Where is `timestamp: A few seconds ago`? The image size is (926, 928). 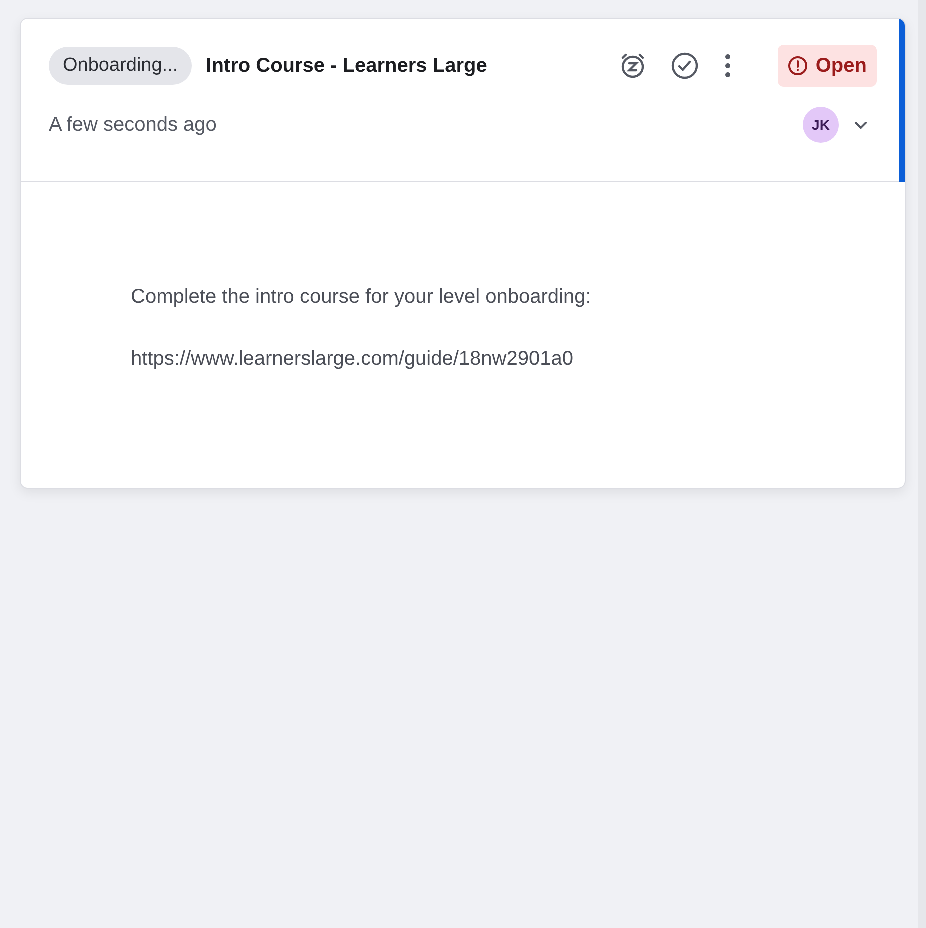
timestamp: A few seconds ago is located at coordinates (133, 125).